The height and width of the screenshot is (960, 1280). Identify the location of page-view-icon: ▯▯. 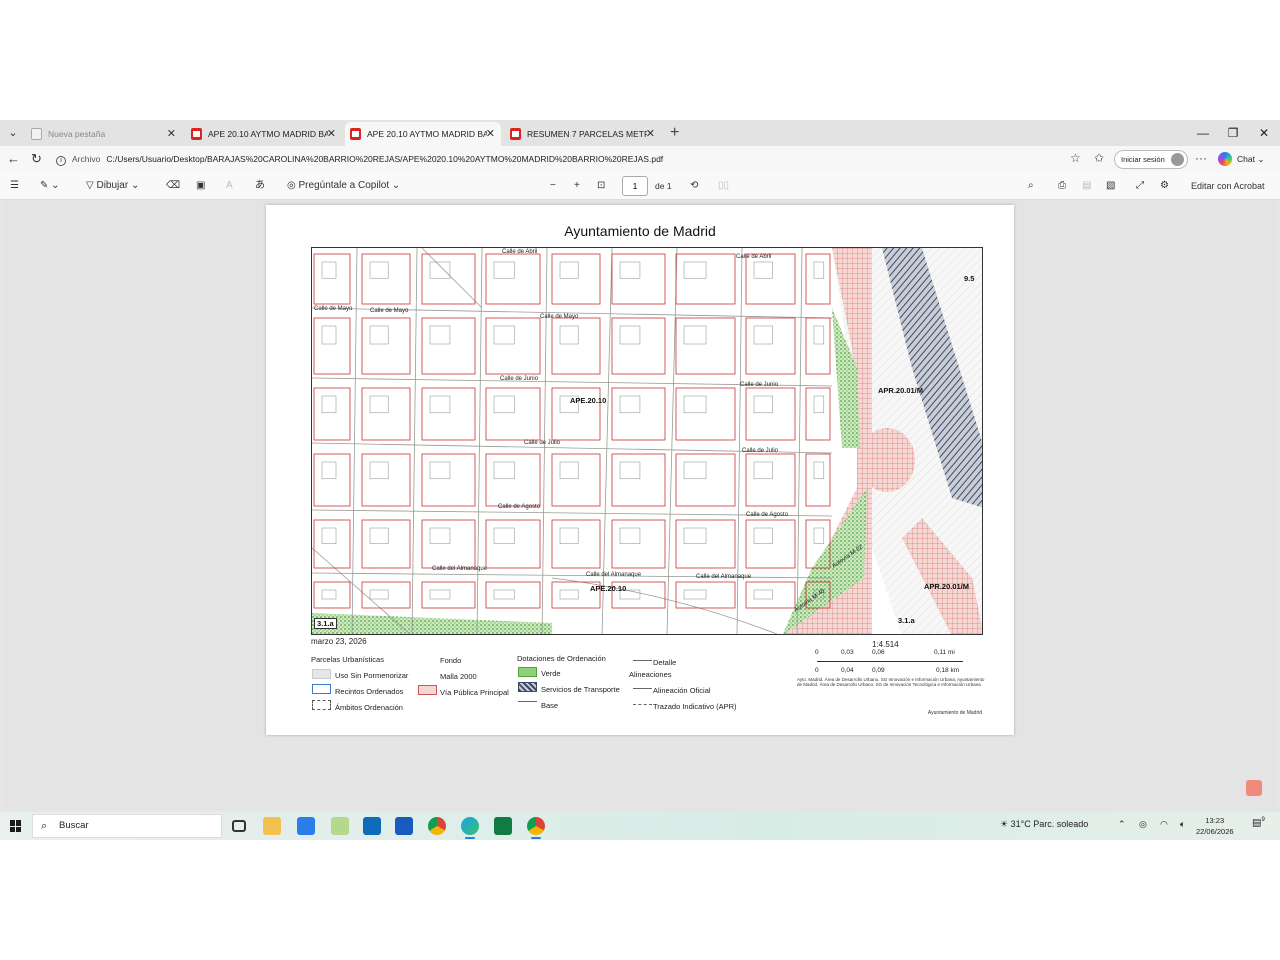
(723, 186).